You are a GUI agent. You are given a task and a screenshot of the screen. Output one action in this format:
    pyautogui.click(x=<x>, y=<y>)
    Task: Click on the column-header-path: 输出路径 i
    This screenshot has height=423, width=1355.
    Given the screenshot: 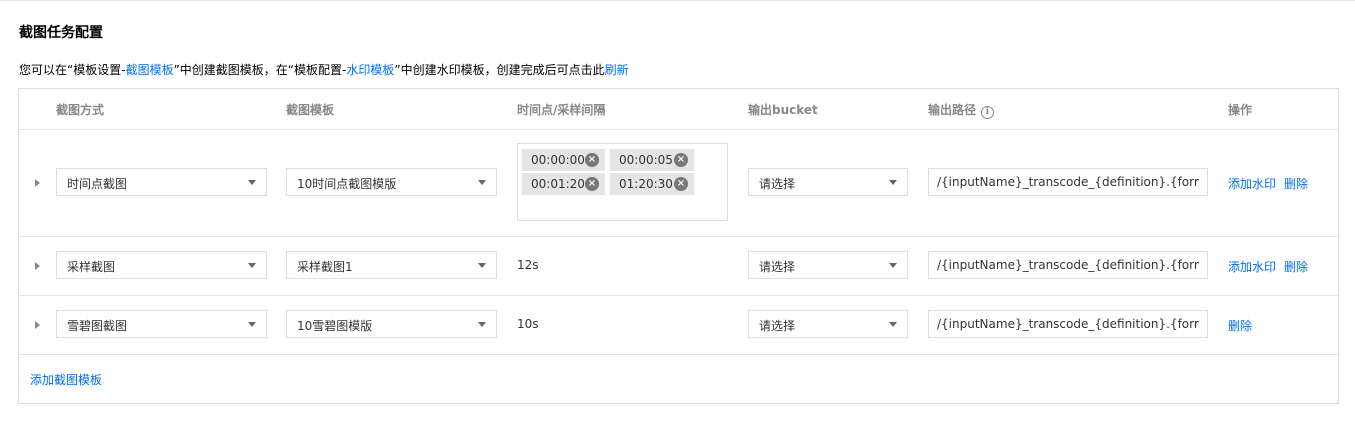 What is the action you would take?
    pyautogui.click(x=961, y=110)
    